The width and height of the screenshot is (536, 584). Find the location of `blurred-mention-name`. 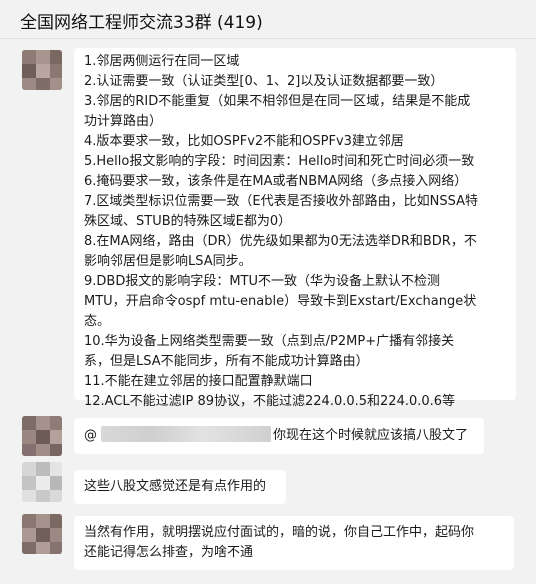

blurred-mention-name is located at coordinates (186, 434).